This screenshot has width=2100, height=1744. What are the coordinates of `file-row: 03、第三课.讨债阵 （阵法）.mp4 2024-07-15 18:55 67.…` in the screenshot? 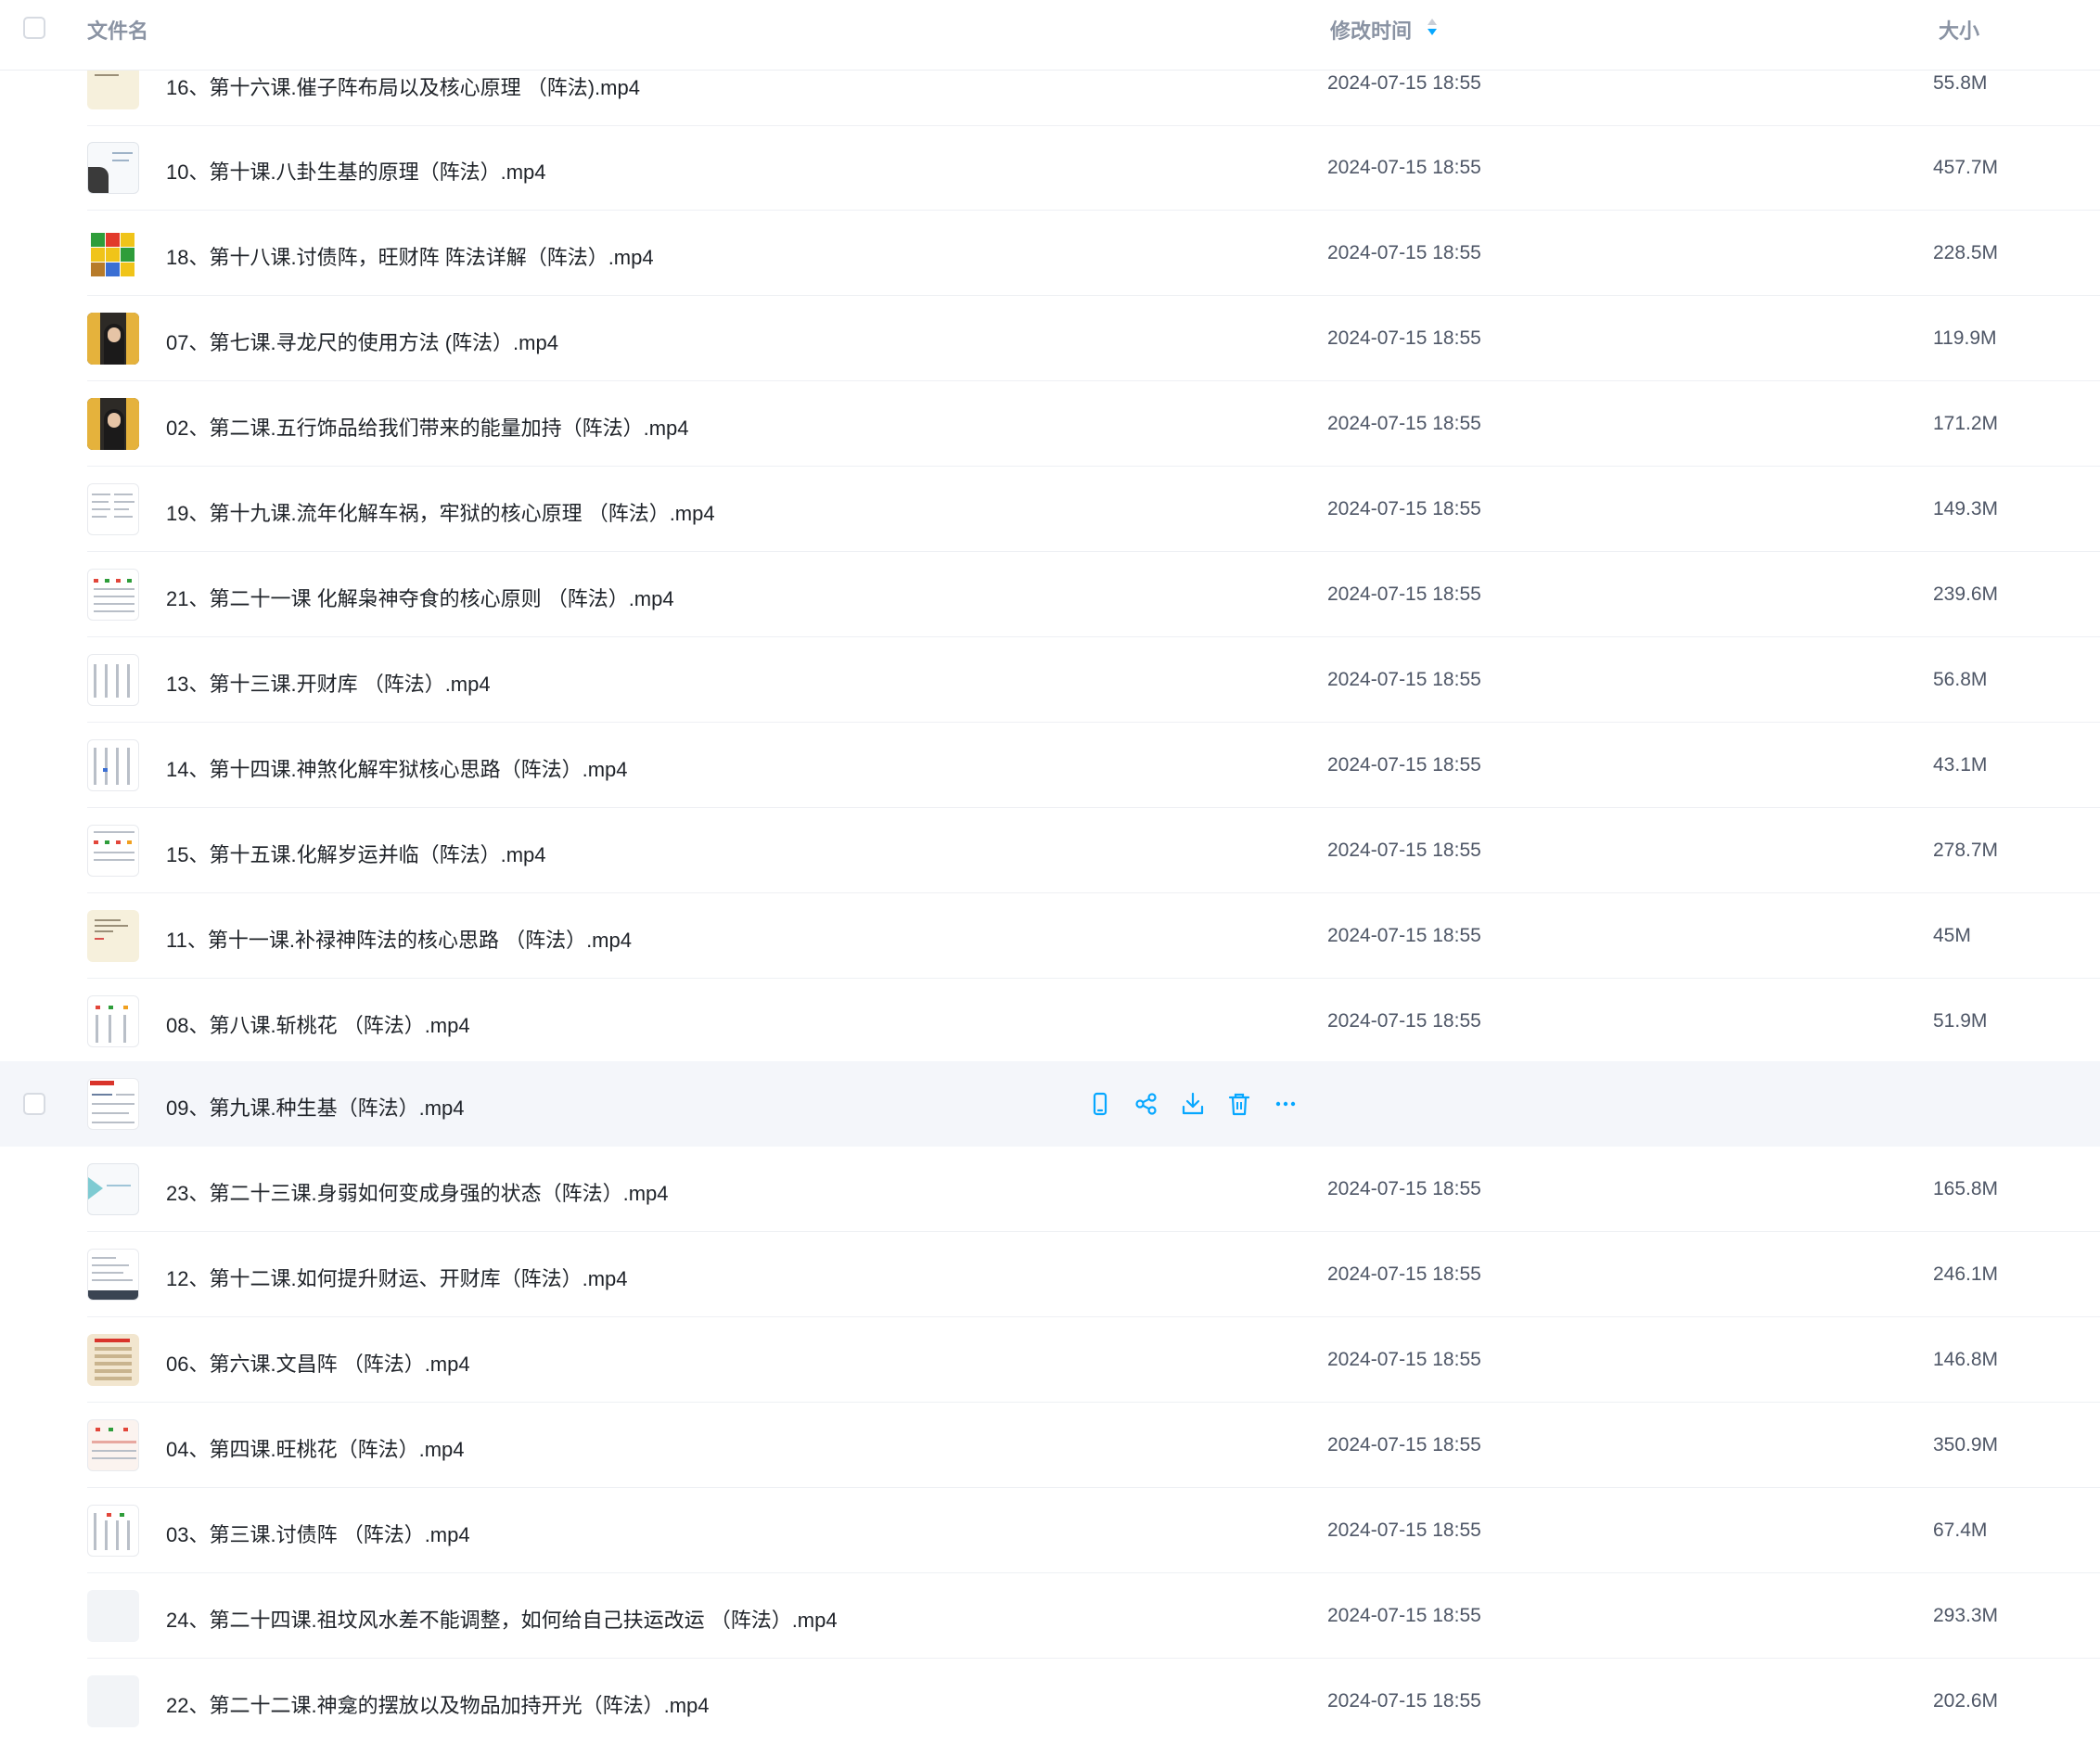 It's located at (1050, 1531).